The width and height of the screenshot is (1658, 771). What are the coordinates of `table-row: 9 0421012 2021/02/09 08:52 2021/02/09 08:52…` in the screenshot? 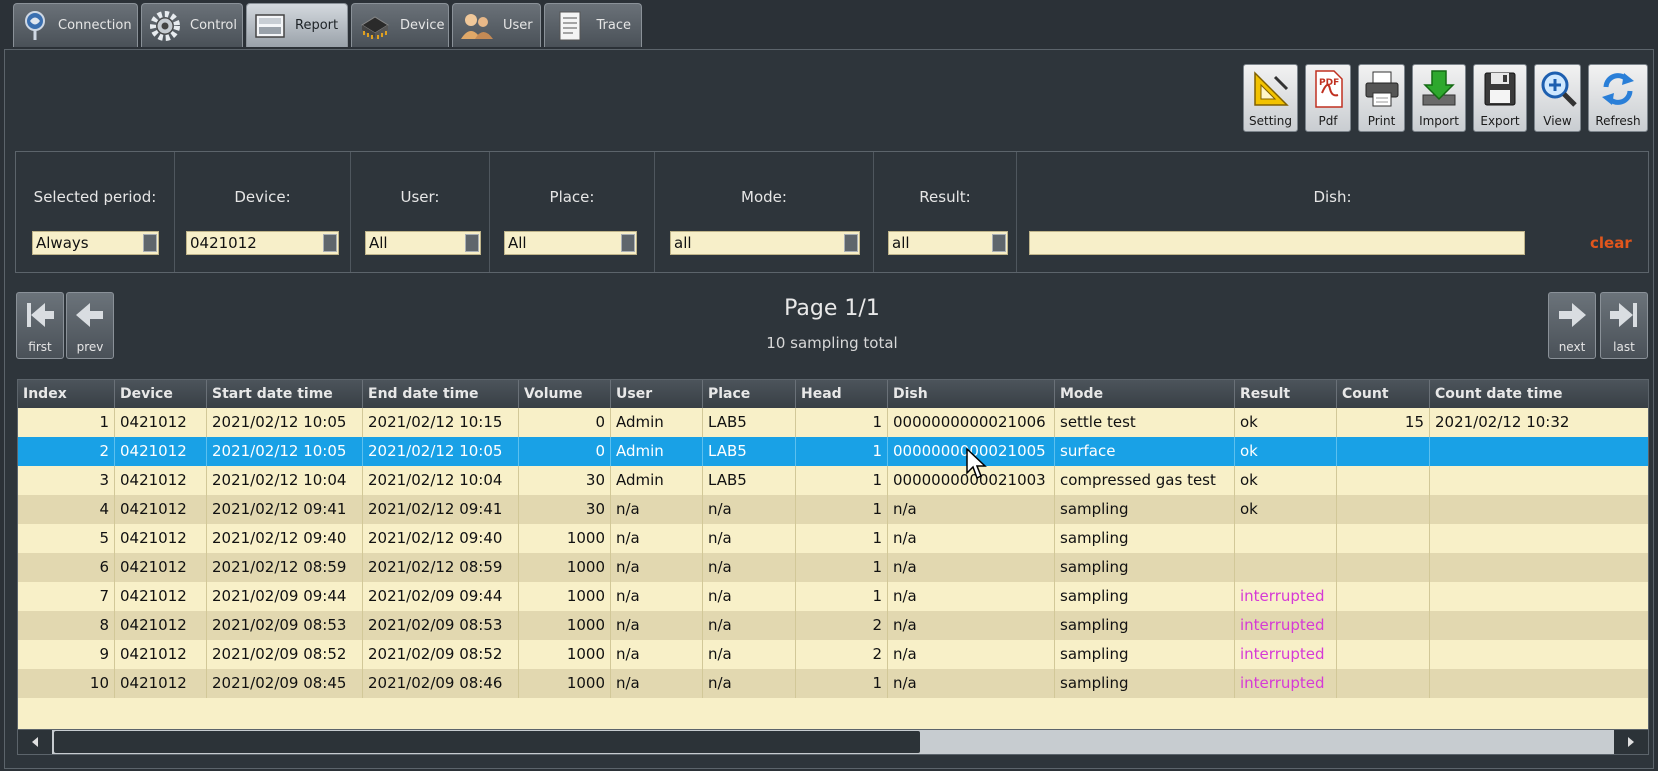 It's located at (833, 654).